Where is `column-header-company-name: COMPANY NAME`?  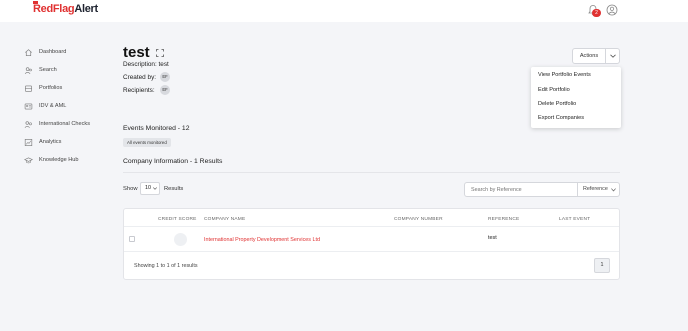
column-header-company-name: COMPANY NAME is located at coordinates (224, 219).